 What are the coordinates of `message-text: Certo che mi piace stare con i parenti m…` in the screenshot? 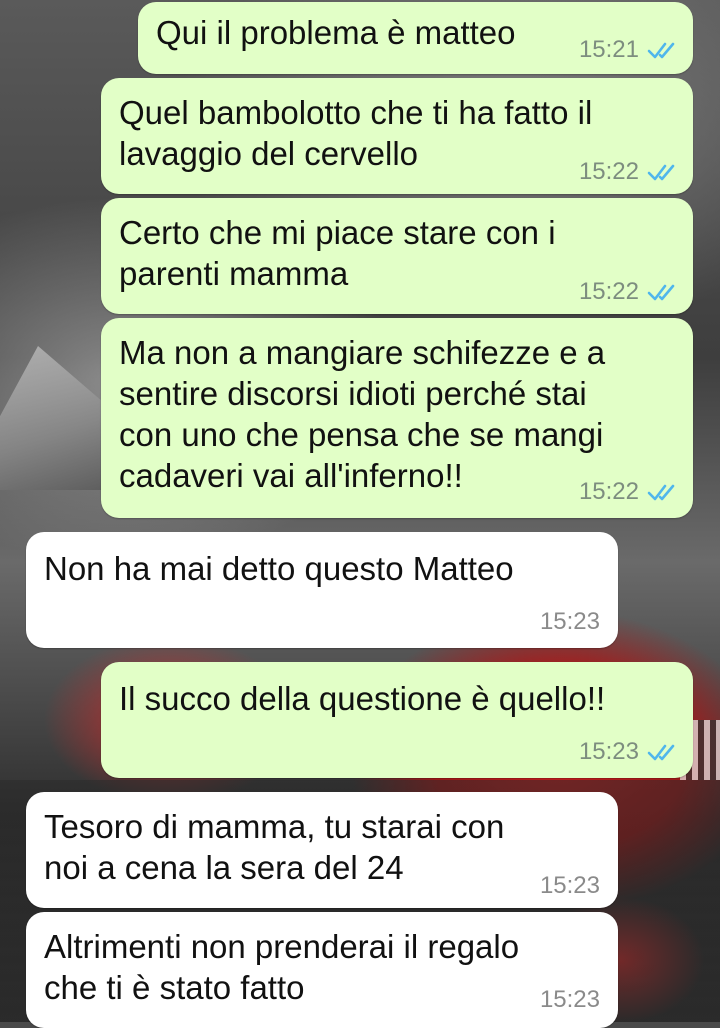 It's located at (337, 253).